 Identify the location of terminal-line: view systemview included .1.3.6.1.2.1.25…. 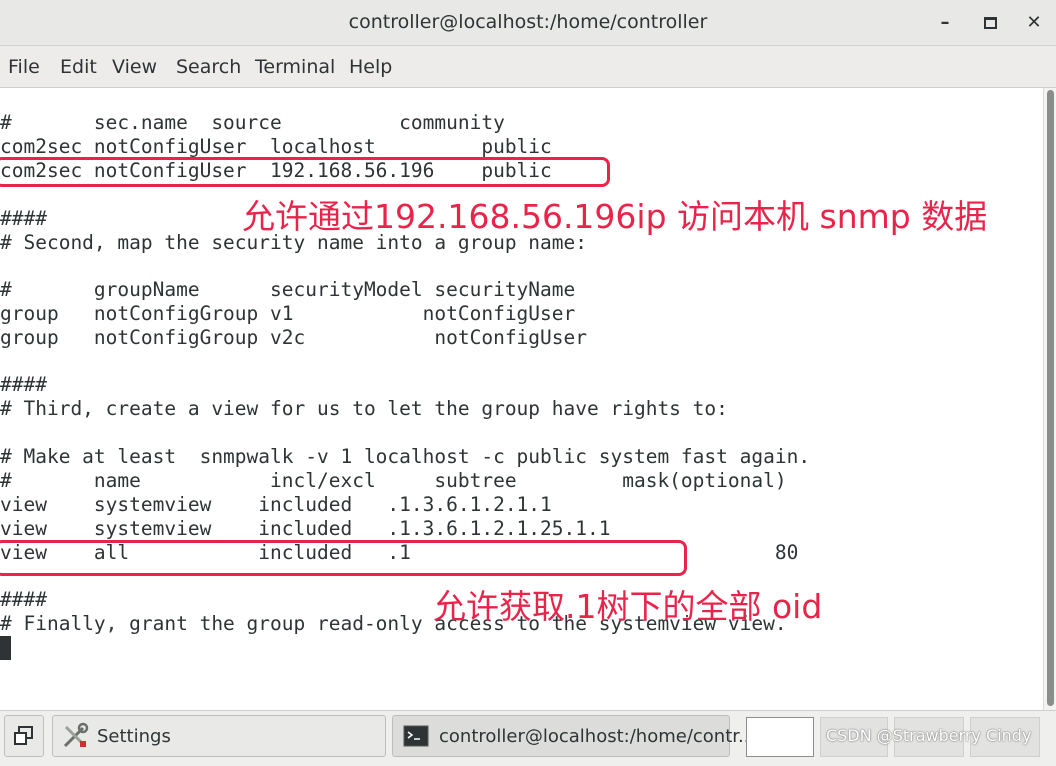
(305, 528).